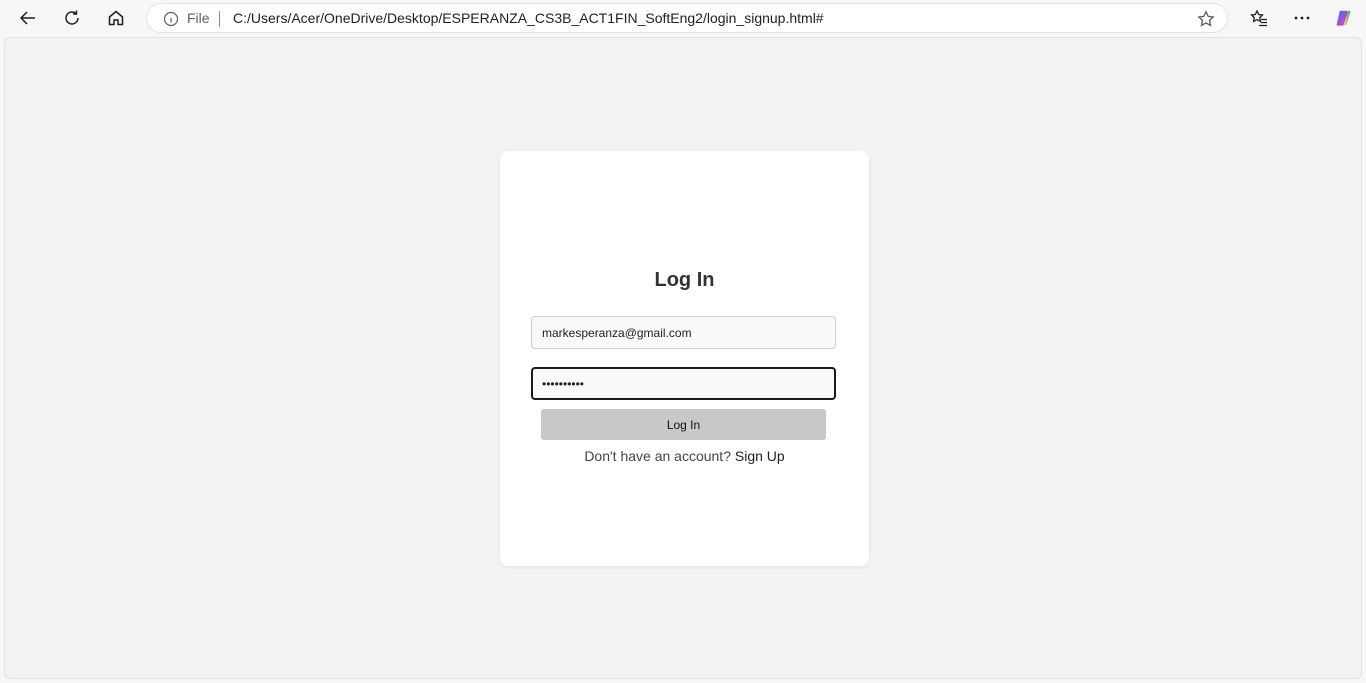 Image resolution: width=1366 pixels, height=683 pixels. Describe the element at coordinates (683, 332) in the screenshot. I see `email-field` at that location.